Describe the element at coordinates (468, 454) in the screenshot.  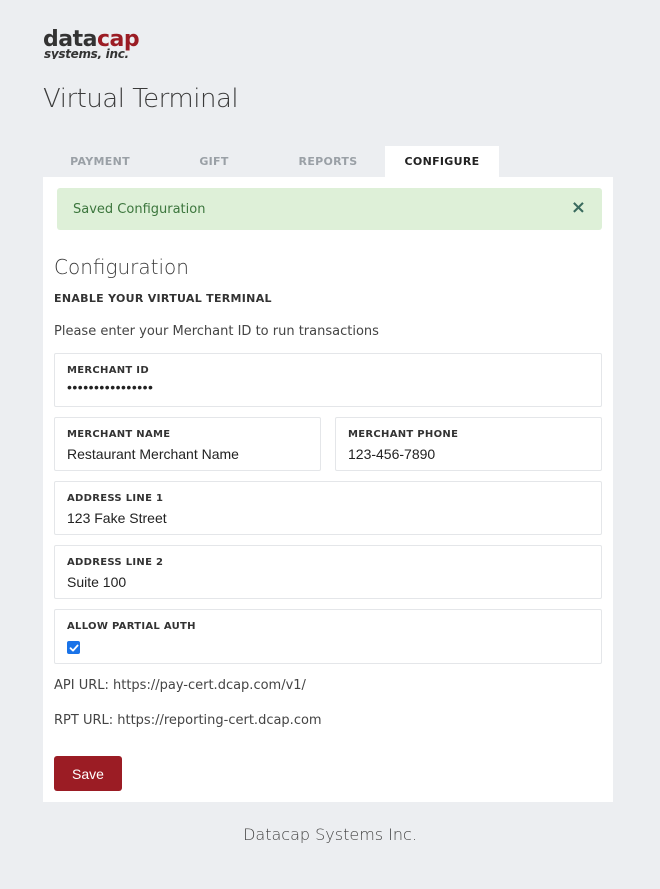
I see `merchant-phone-input: 123-456-7890` at that location.